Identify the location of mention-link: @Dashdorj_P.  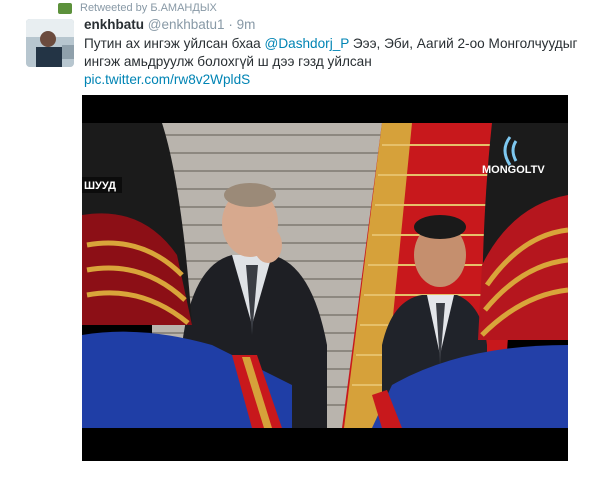
(307, 43).